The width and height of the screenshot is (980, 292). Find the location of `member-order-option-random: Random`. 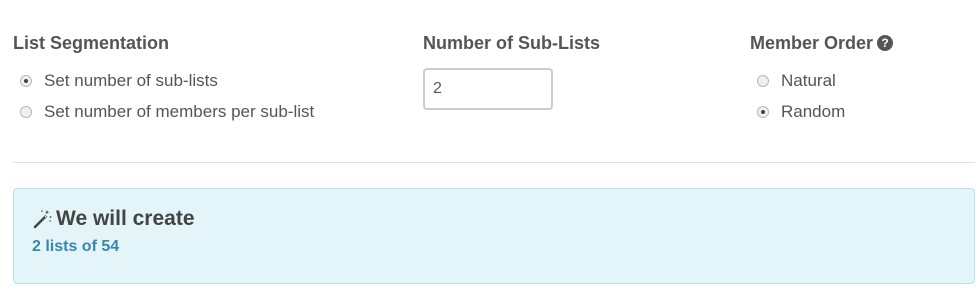

member-order-option-random: Random is located at coordinates (821, 111).